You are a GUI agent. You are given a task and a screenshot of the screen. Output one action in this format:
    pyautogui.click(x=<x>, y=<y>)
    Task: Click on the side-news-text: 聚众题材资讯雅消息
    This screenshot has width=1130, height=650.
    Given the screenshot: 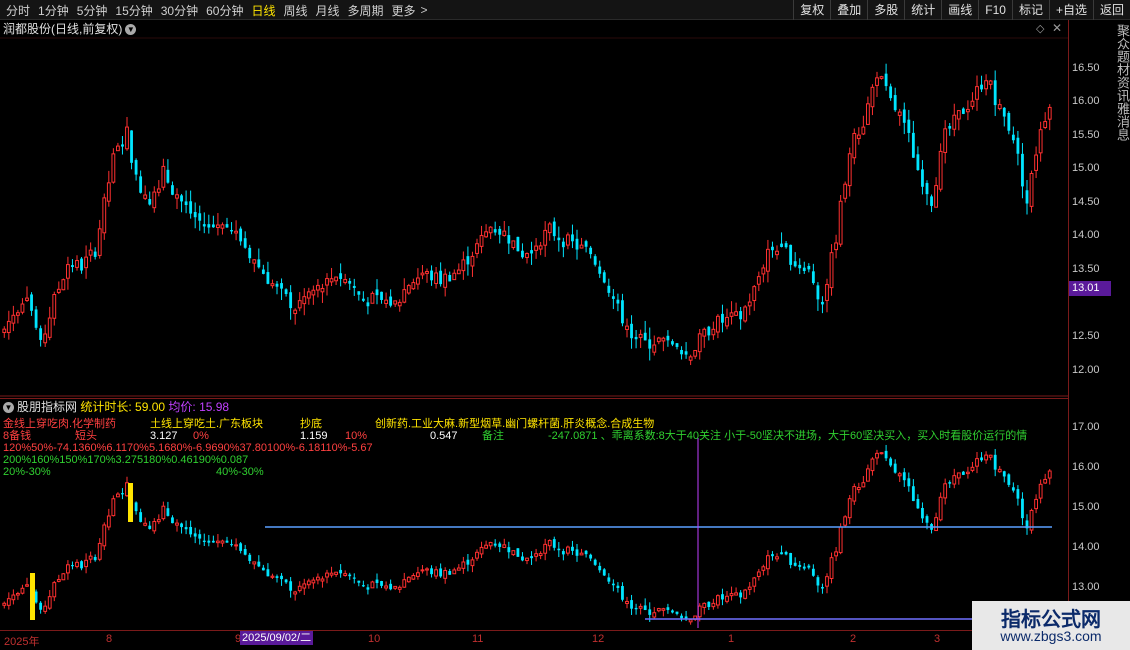 What is the action you would take?
    pyautogui.click(x=1122, y=209)
    